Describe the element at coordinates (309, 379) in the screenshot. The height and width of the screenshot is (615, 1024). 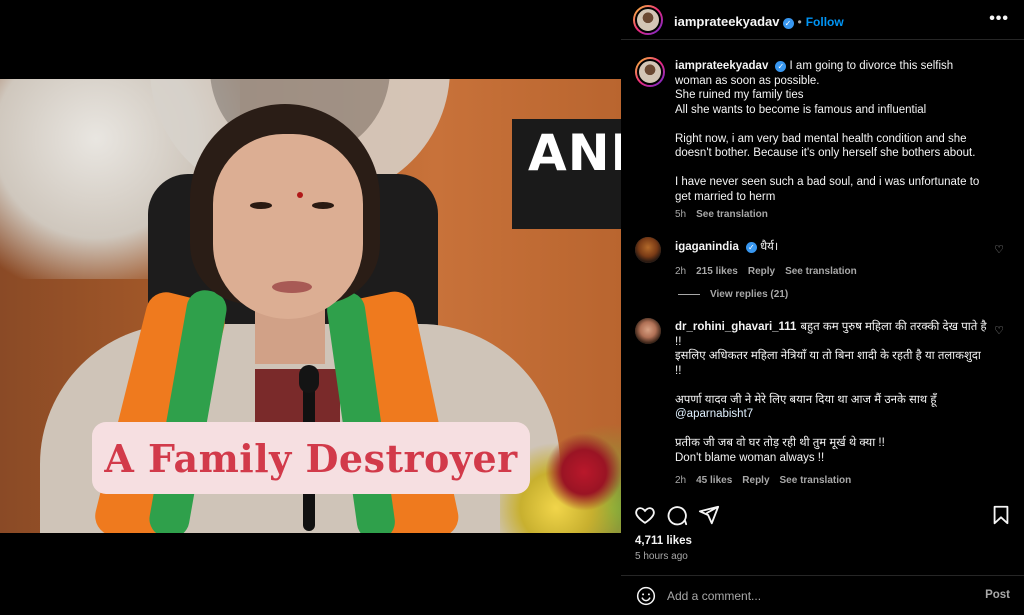
I see `microphone-head` at that location.